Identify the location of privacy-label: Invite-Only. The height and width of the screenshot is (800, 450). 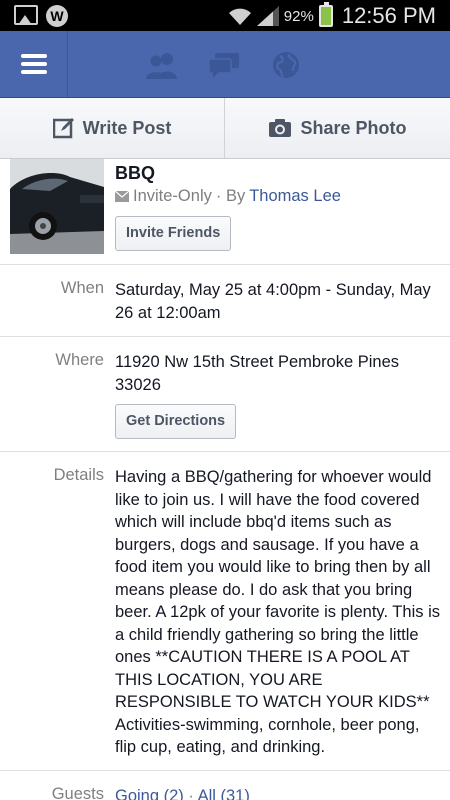
(172, 196).